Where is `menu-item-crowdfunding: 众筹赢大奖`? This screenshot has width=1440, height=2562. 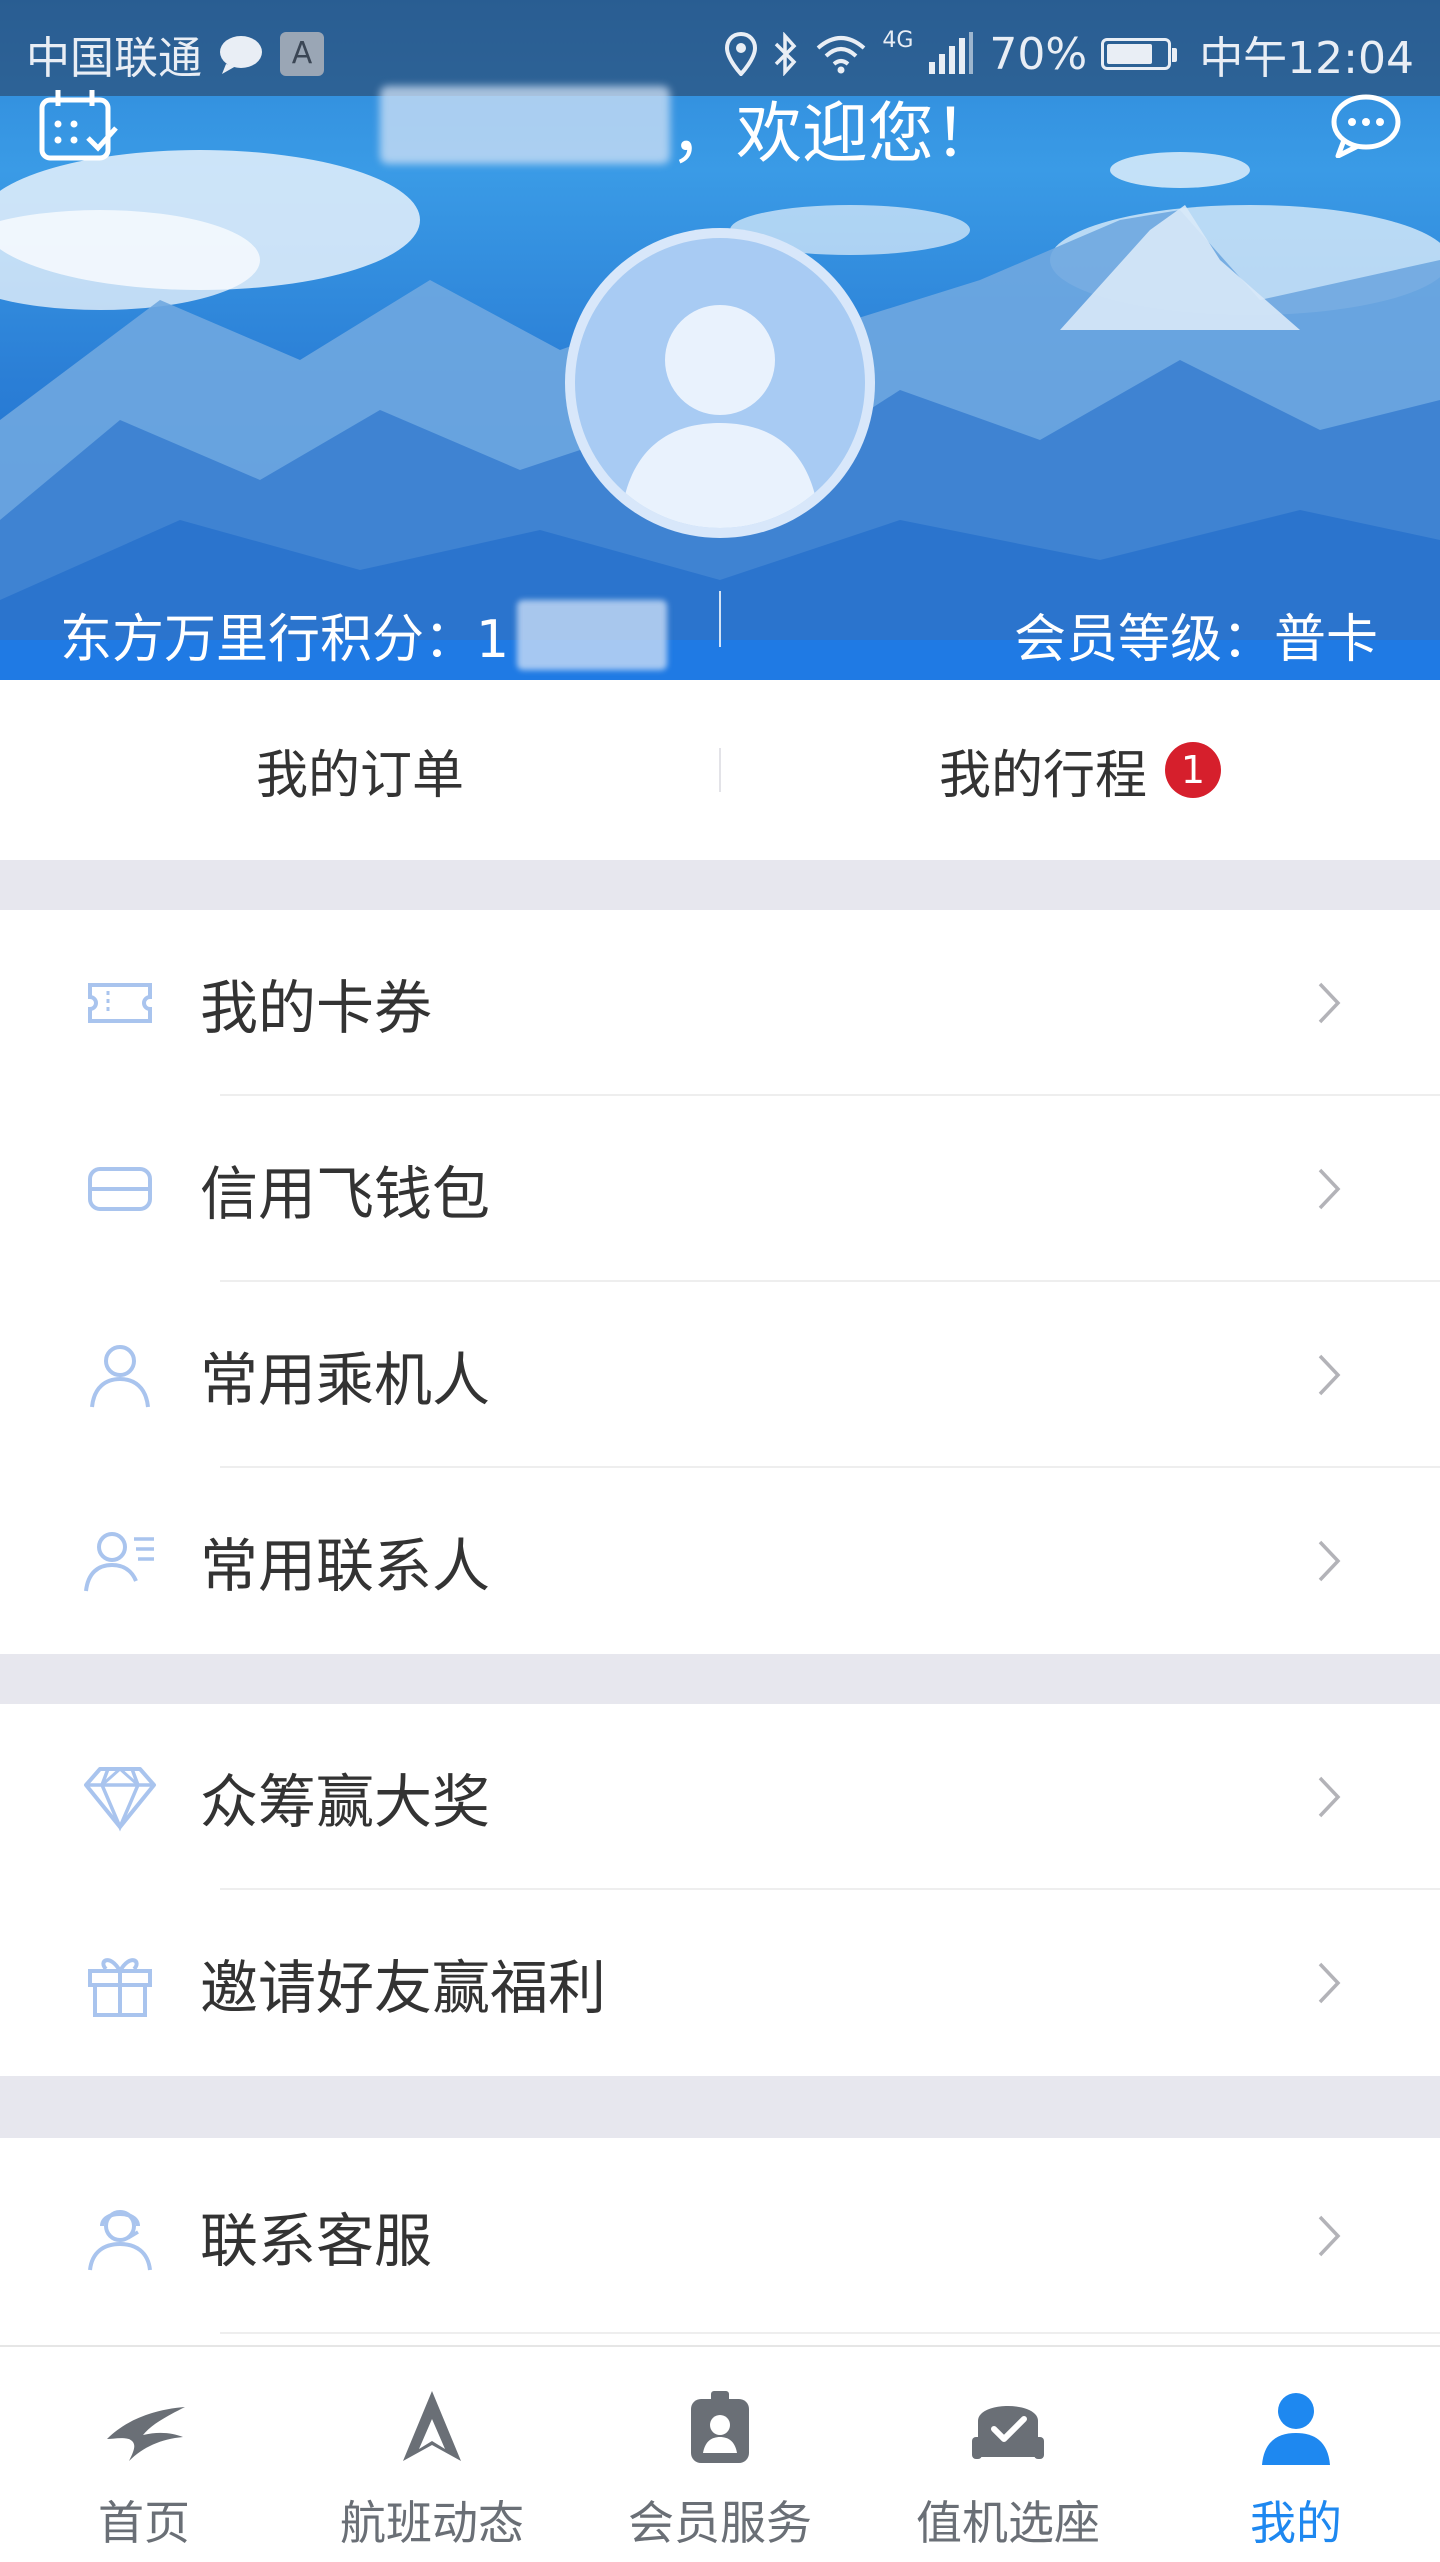
menu-item-crowdfunding: 众筹赢大奖 is located at coordinates (720, 1797).